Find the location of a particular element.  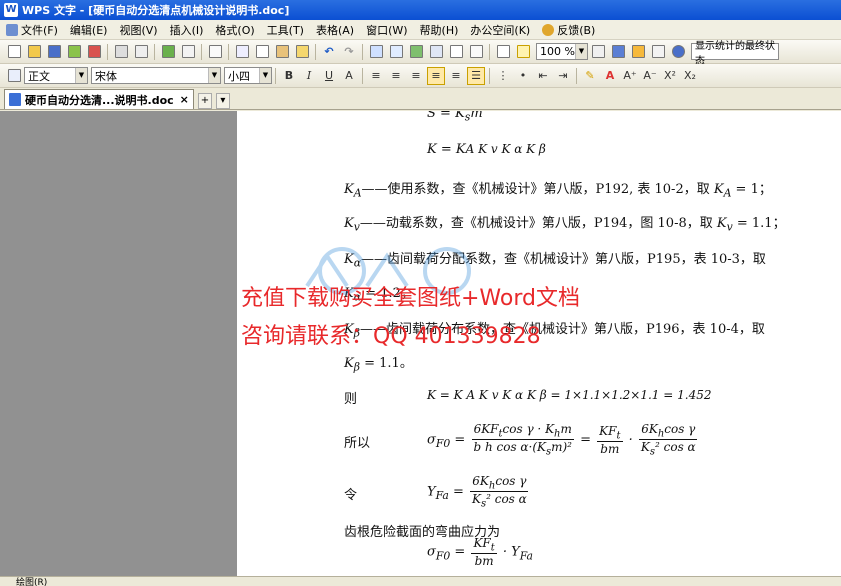

cut-icon is located at coordinates (262, 51).